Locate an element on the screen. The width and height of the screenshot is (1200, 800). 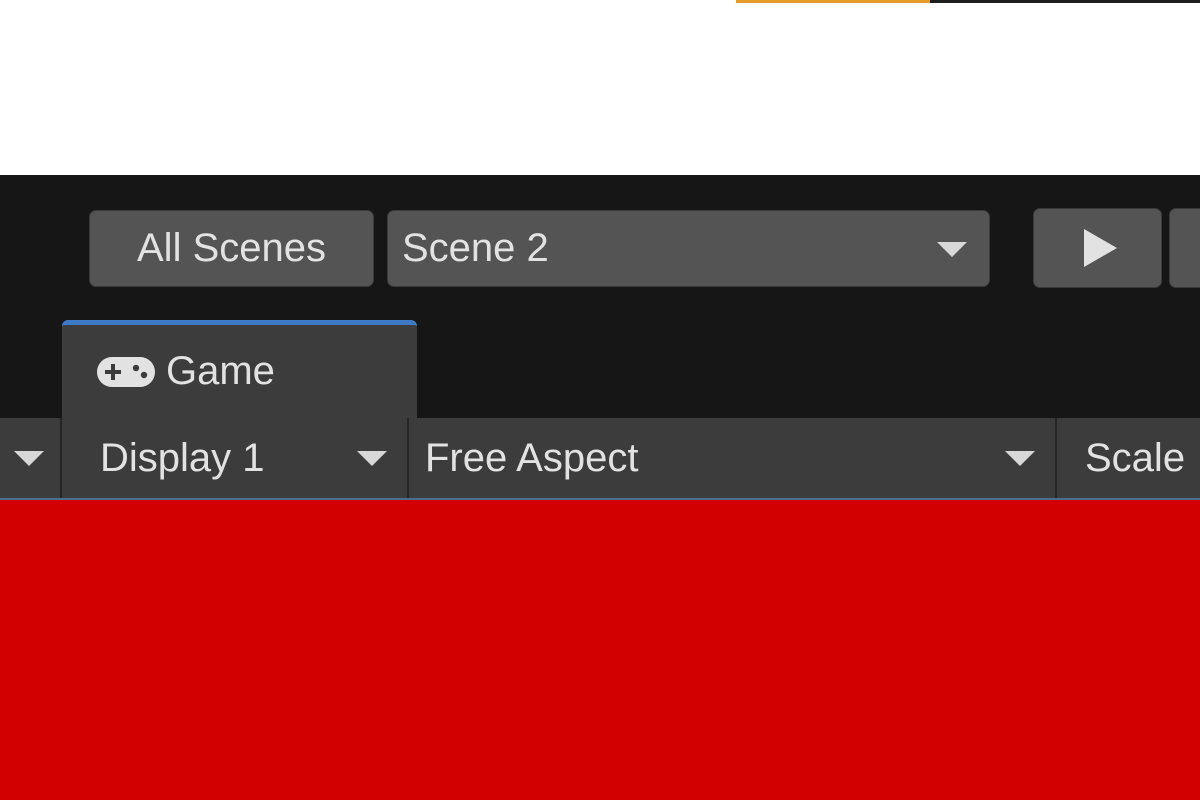
scale-slider: Scale is located at coordinates (1129, 458).